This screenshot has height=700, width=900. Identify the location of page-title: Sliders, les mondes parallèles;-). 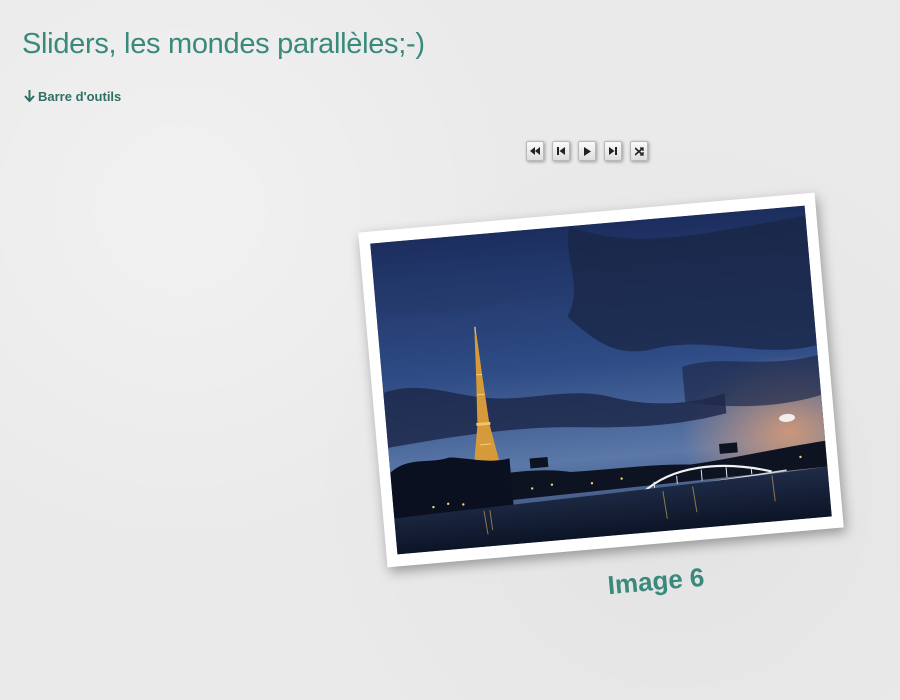
(223, 44).